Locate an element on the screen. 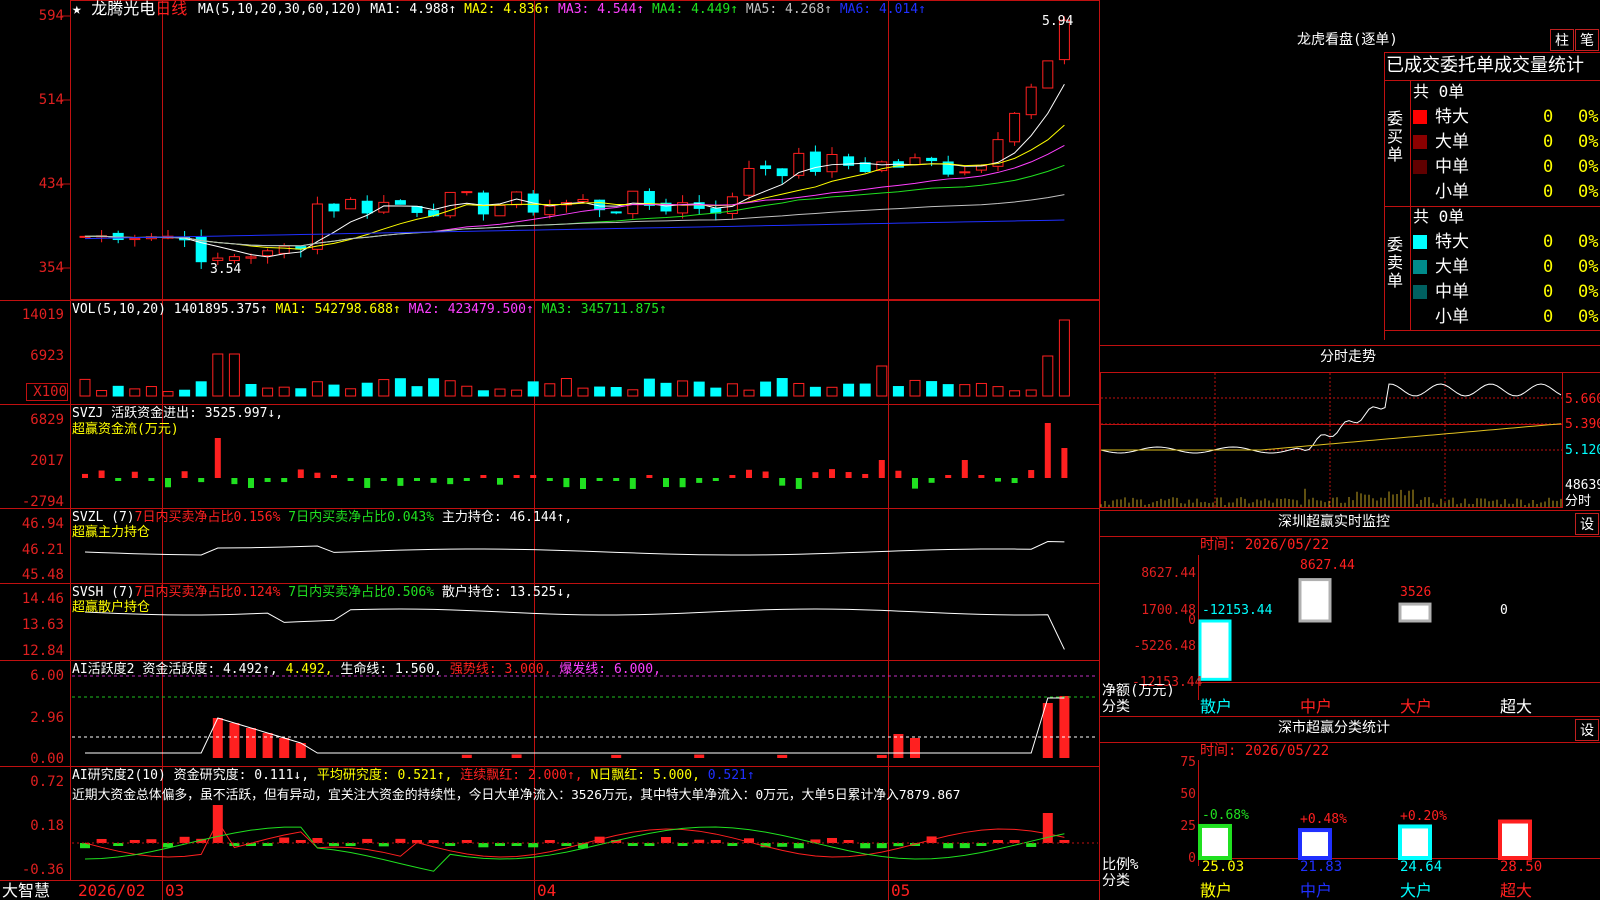 The height and width of the screenshot is (900, 1600). vol-ma1: MA1: 542798.688↑ is located at coordinates (338, 309).